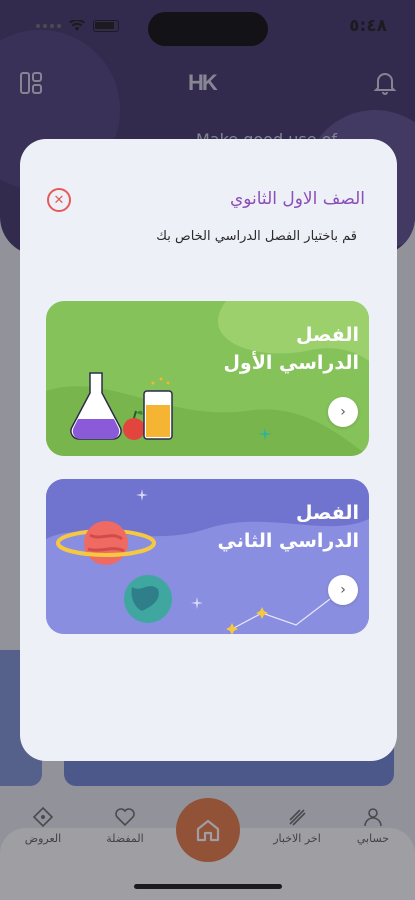 The height and width of the screenshot is (900, 415). Describe the element at coordinates (207, 556) in the screenshot. I see `term-card-second: الفصل الدراسي الثاني ›` at that location.